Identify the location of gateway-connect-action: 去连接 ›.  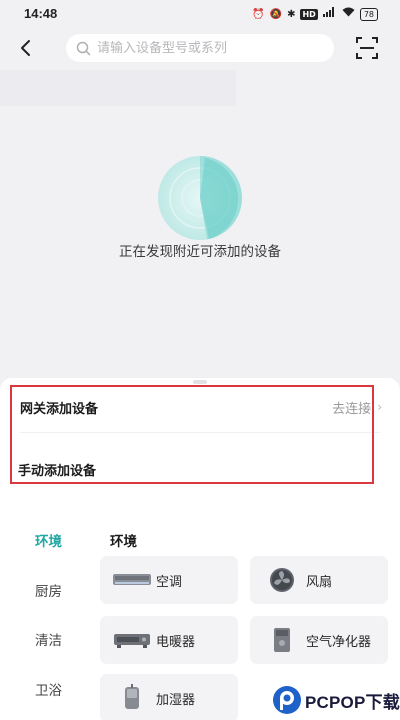
(357, 407).